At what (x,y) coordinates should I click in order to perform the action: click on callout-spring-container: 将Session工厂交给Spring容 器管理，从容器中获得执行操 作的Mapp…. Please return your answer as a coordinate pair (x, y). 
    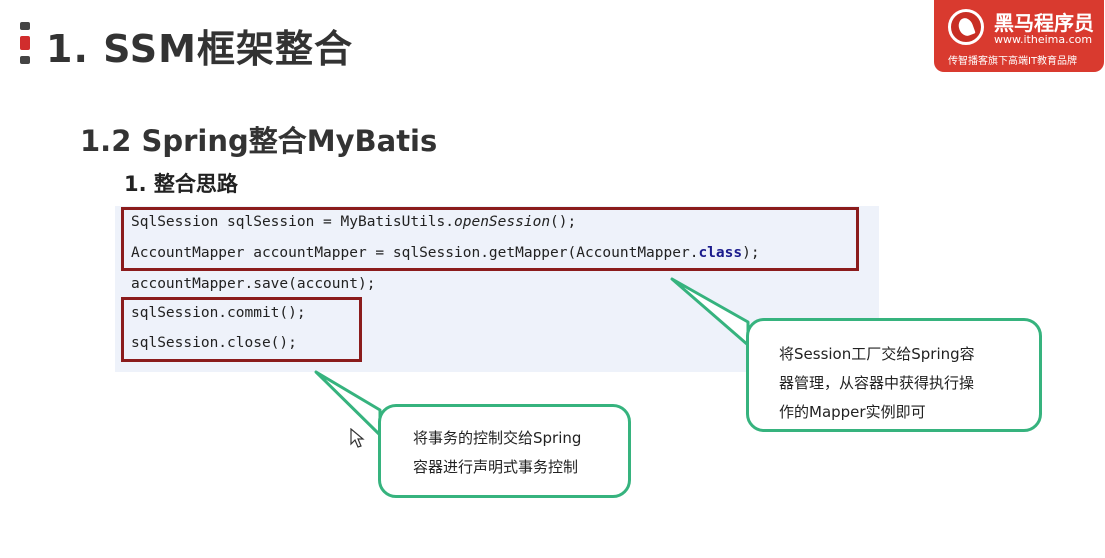
    Looking at the image, I should click on (894, 375).